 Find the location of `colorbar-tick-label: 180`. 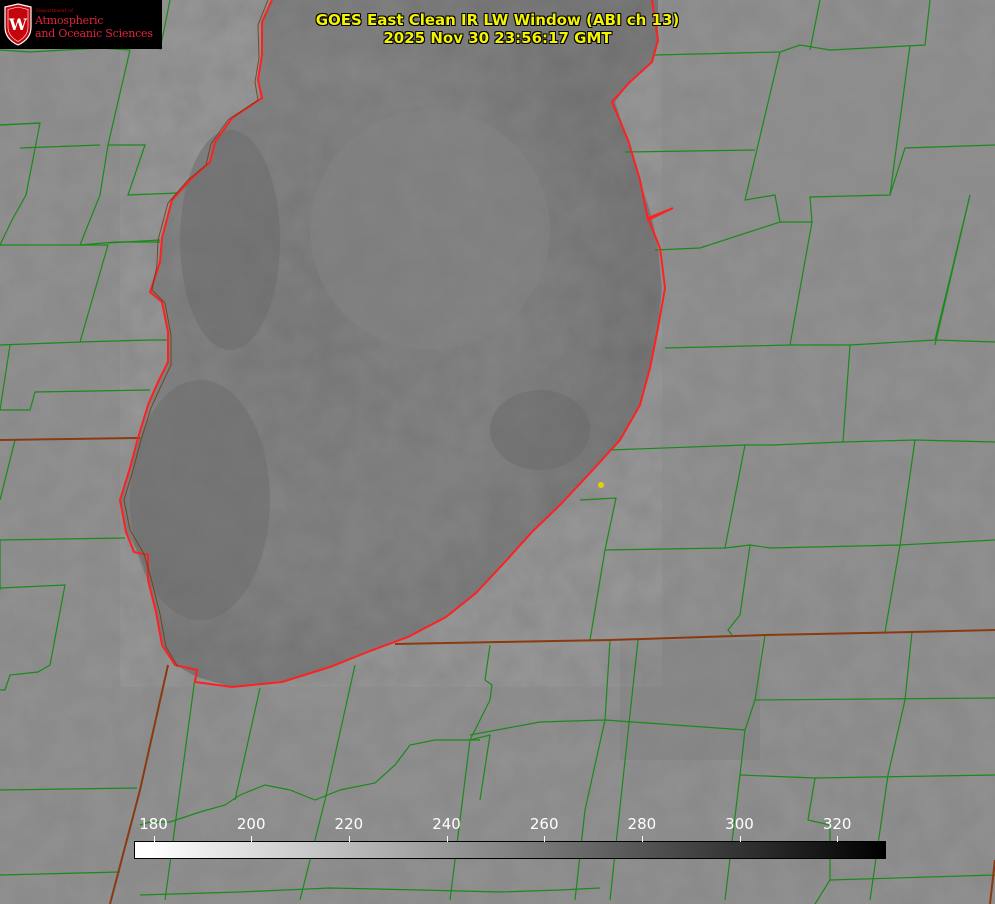

colorbar-tick-label: 180 is located at coordinates (153, 824).